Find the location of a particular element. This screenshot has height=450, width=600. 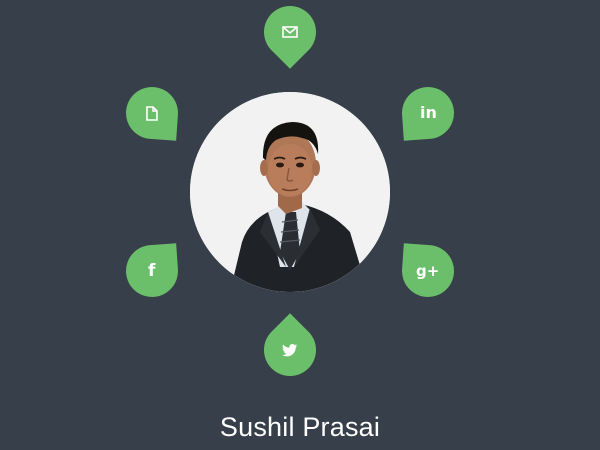

profile-photo is located at coordinates (290, 192).